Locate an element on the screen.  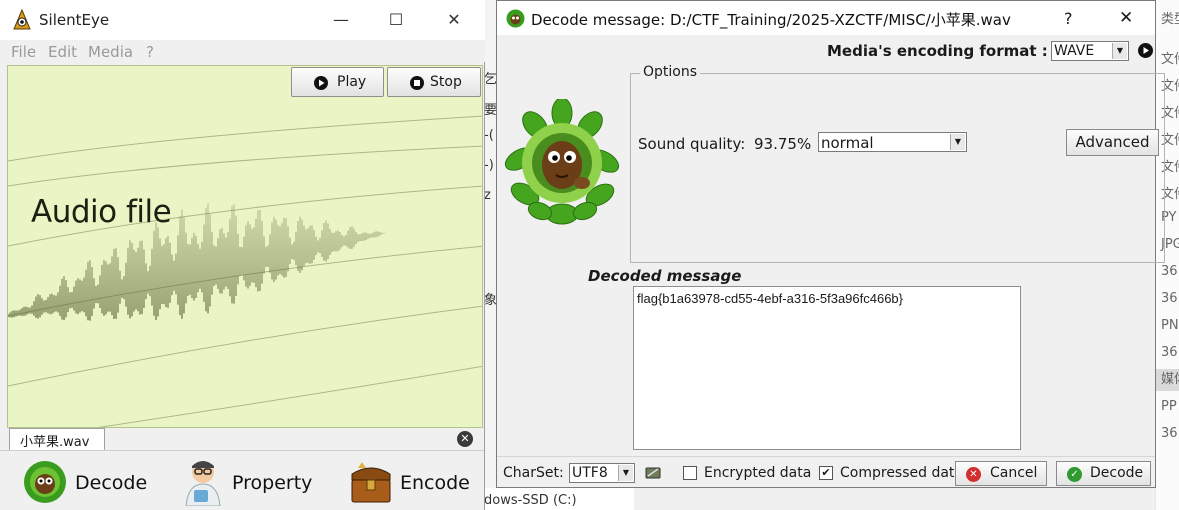
decoded-message-label: Decoded message is located at coordinates (665, 276).